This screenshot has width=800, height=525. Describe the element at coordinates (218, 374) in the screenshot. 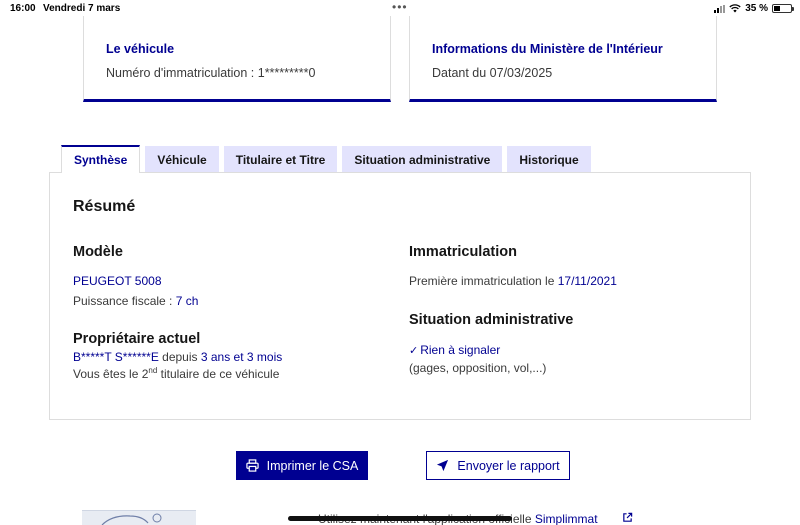

I see `owner-rank-suffix: titulaire de ce véhicule` at that location.